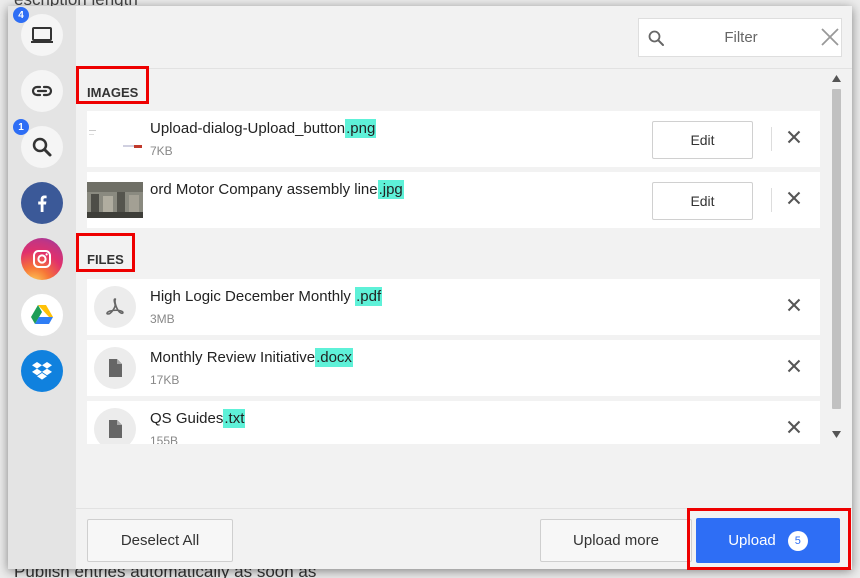  I want to click on file-extension: .txt, so click(234, 418).